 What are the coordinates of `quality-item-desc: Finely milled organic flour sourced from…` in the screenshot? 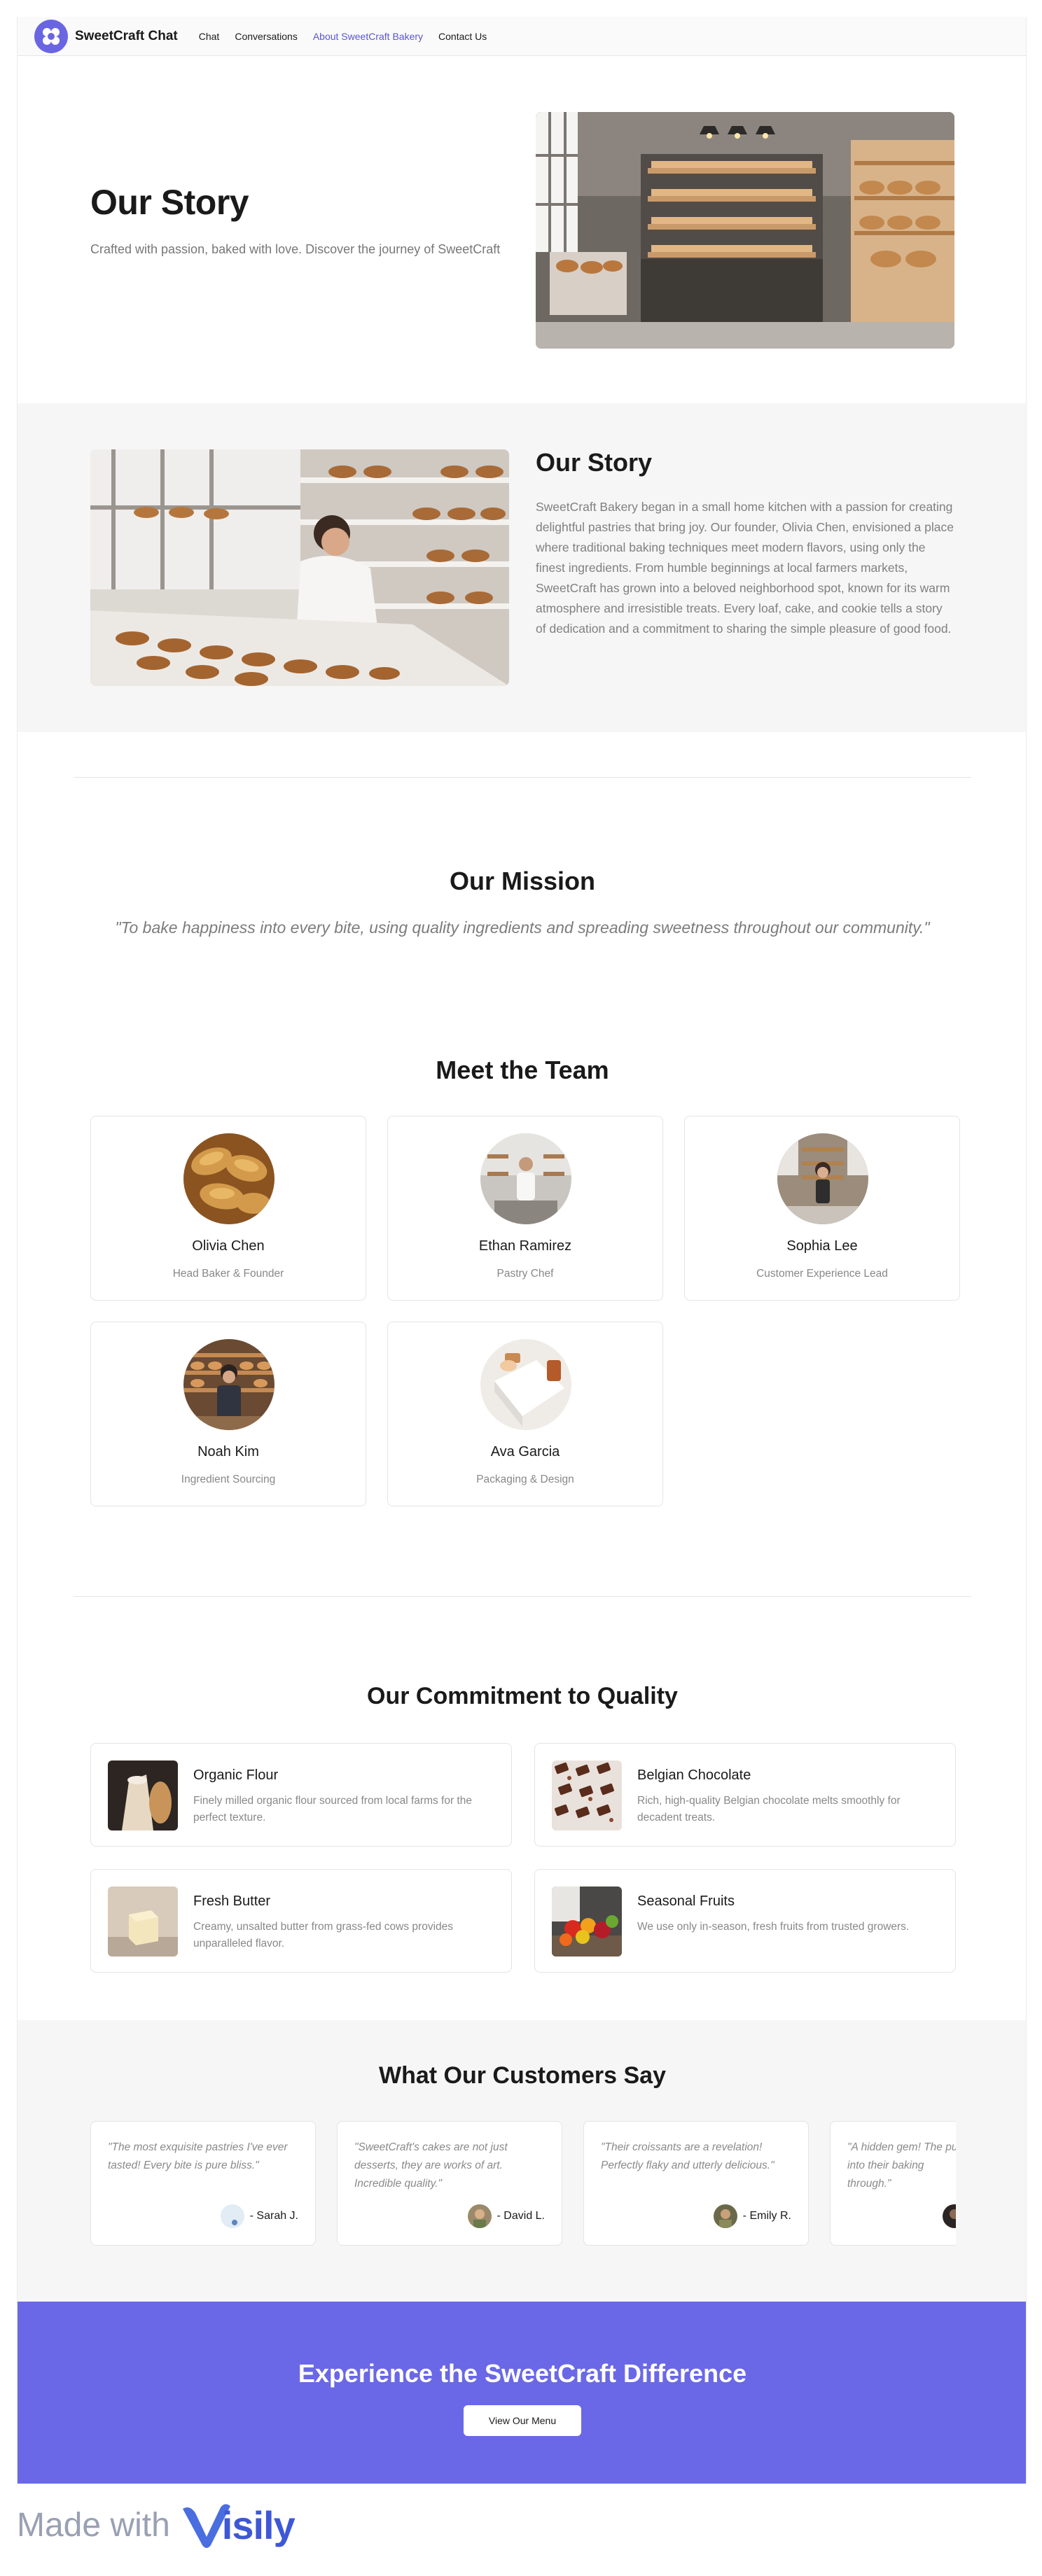 It's located at (332, 1809).